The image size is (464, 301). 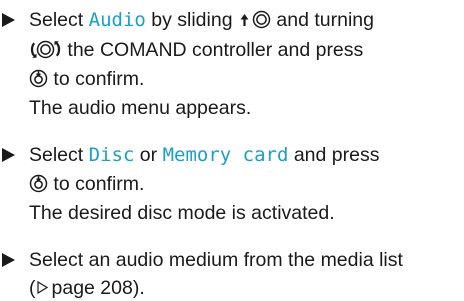 What do you see at coordinates (117, 20) in the screenshot?
I see `menu-item-audio: Audio` at bounding box center [117, 20].